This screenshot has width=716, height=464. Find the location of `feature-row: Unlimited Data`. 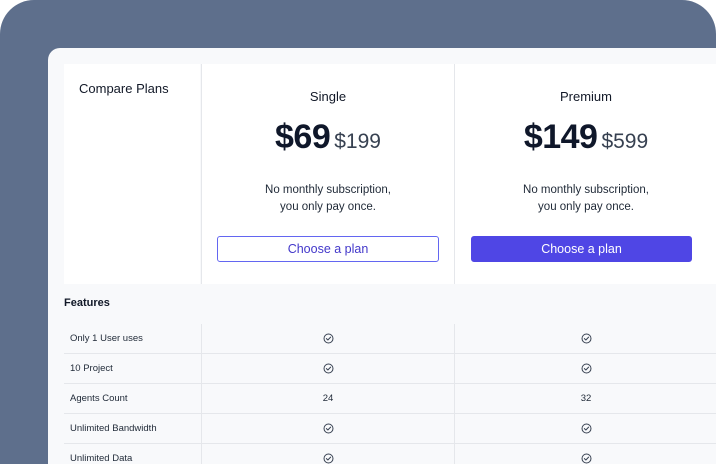

feature-row: Unlimited Data is located at coordinates (390, 454).